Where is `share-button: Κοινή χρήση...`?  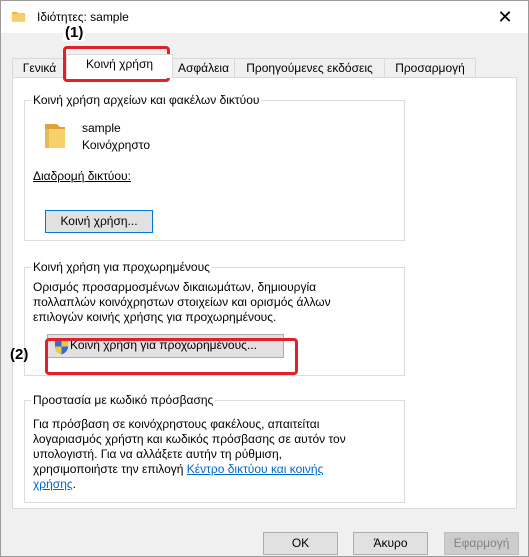 share-button: Κοινή χρήση... is located at coordinates (99, 221).